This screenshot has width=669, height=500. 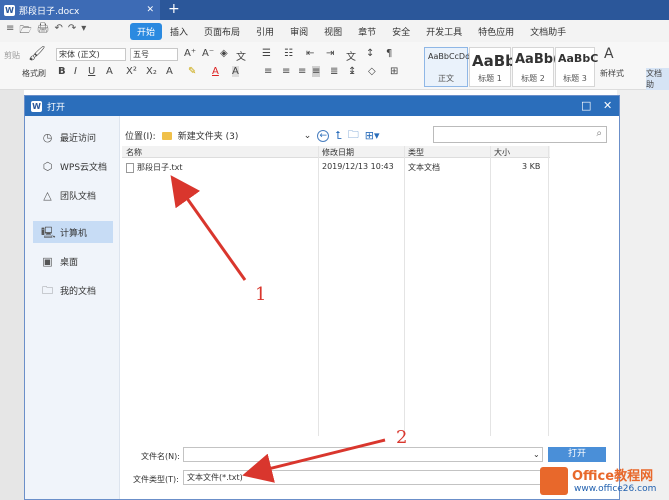 I want to click on watermark-title: Office教程网, so click(x=613, y=476).